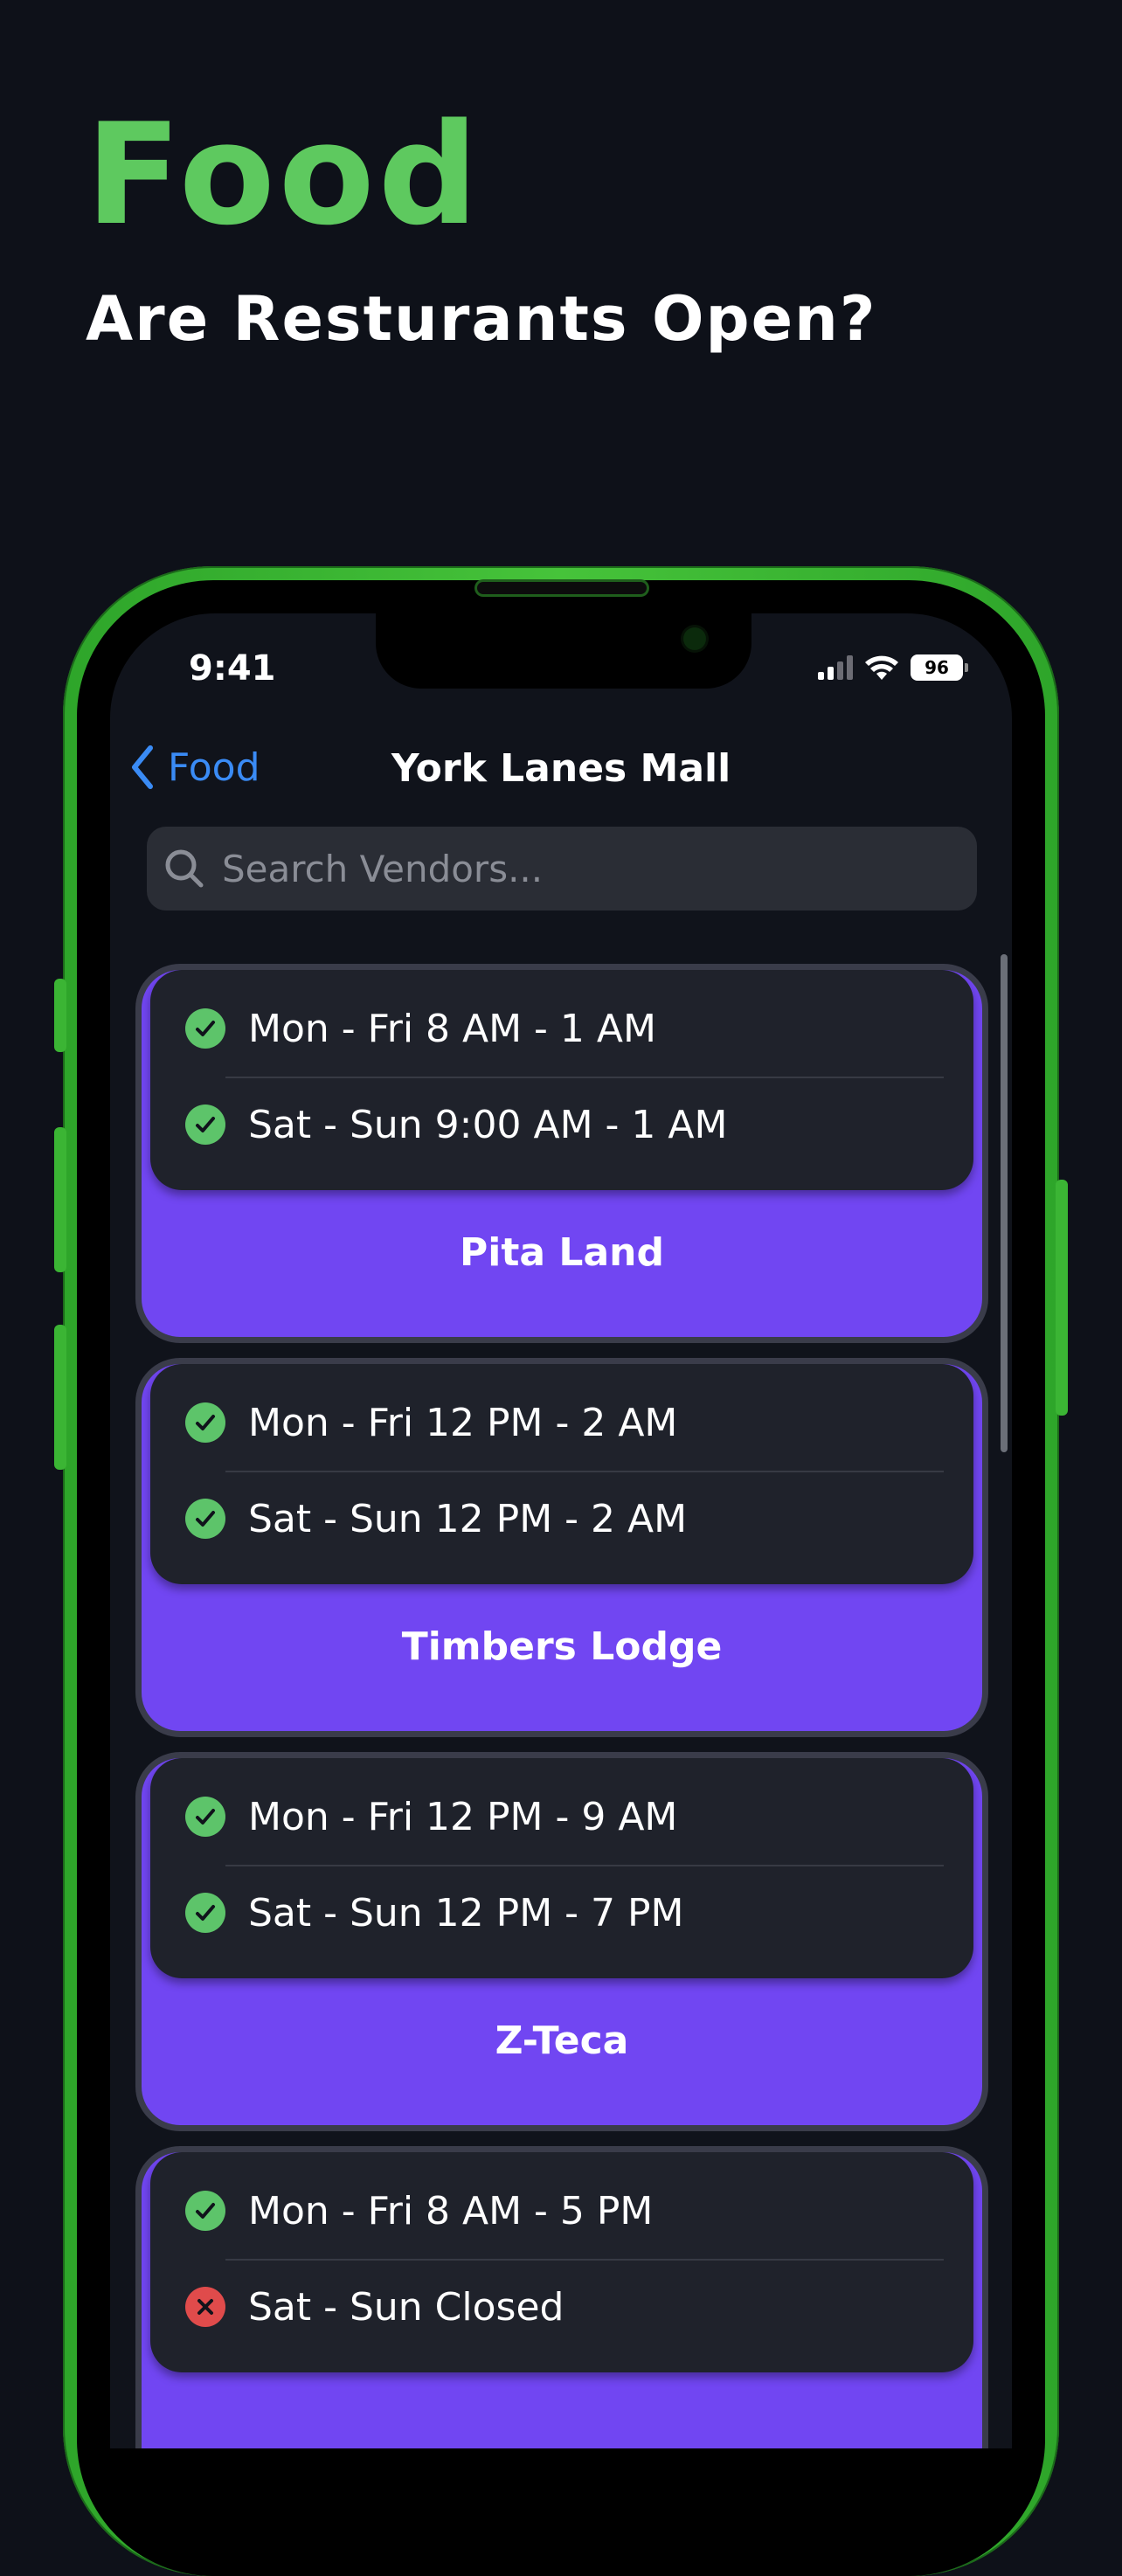 Image resolution: width=1122 pixels, height=2576 pixels. Describe the element at coordinates (60, 1199) in the screenshot. I see `side-button-volume-up` at that location.